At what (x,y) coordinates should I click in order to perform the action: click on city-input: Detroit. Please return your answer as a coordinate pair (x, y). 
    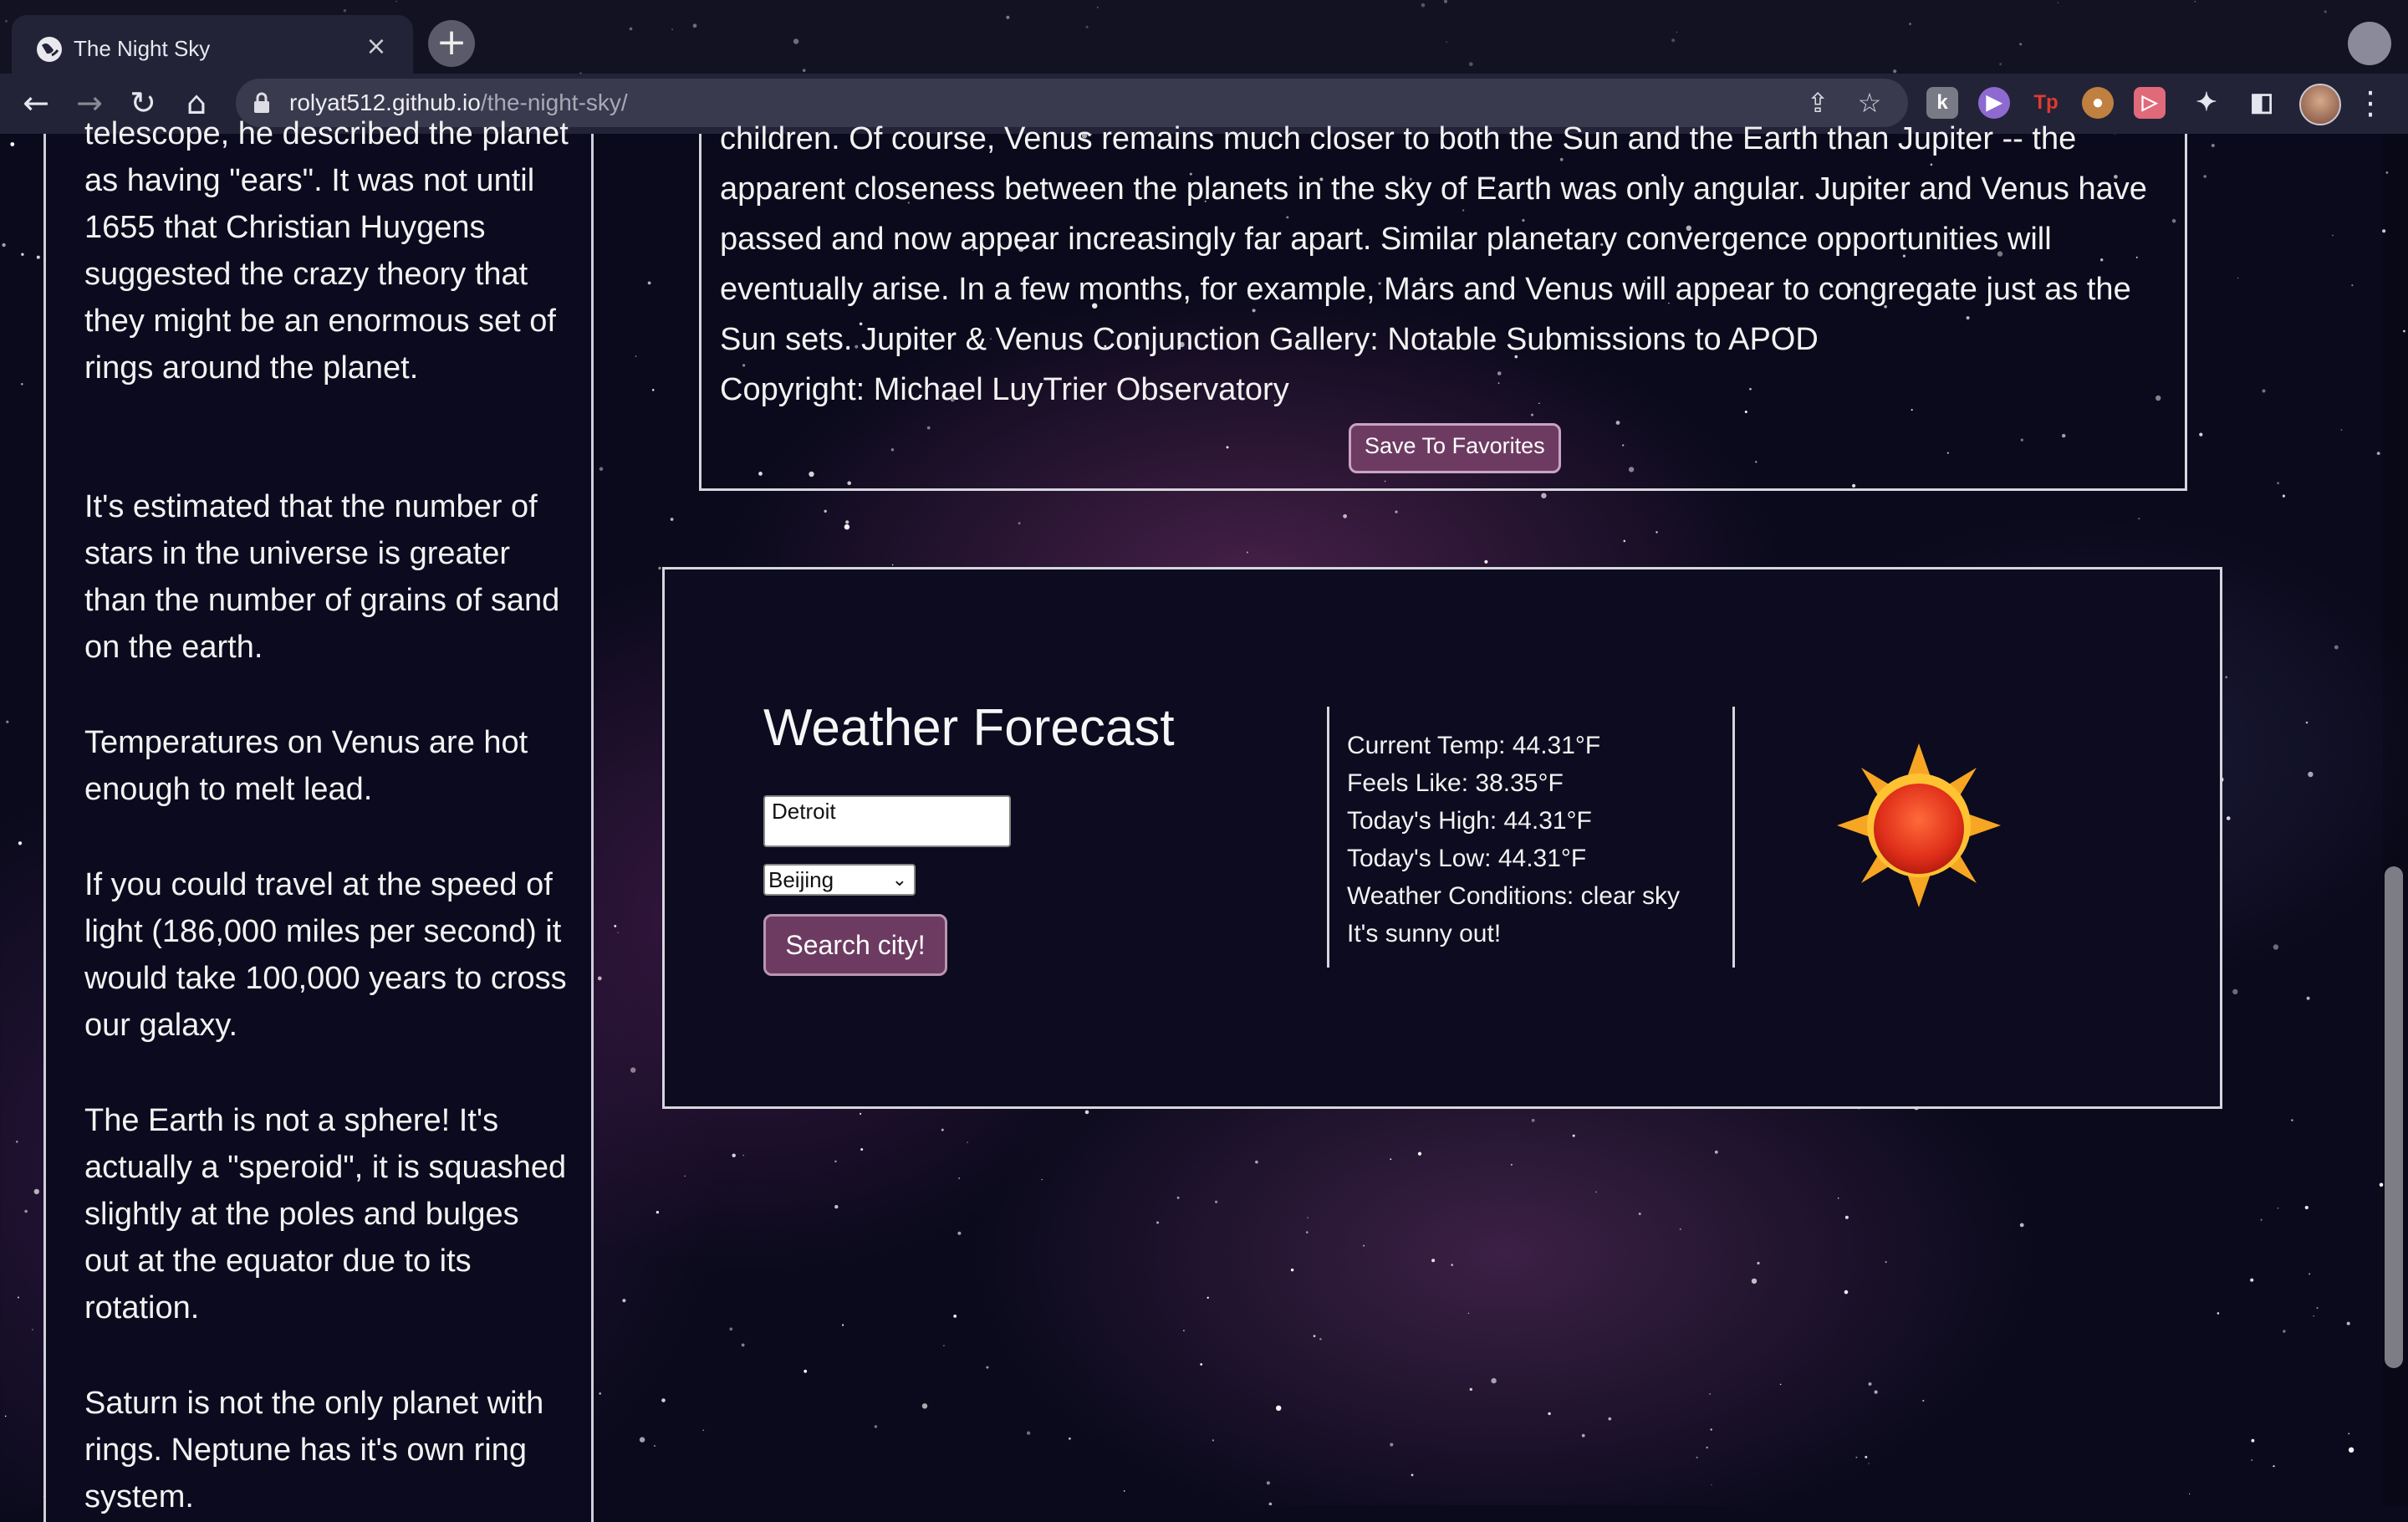
    Looking at the image, I should click on (887, 821).